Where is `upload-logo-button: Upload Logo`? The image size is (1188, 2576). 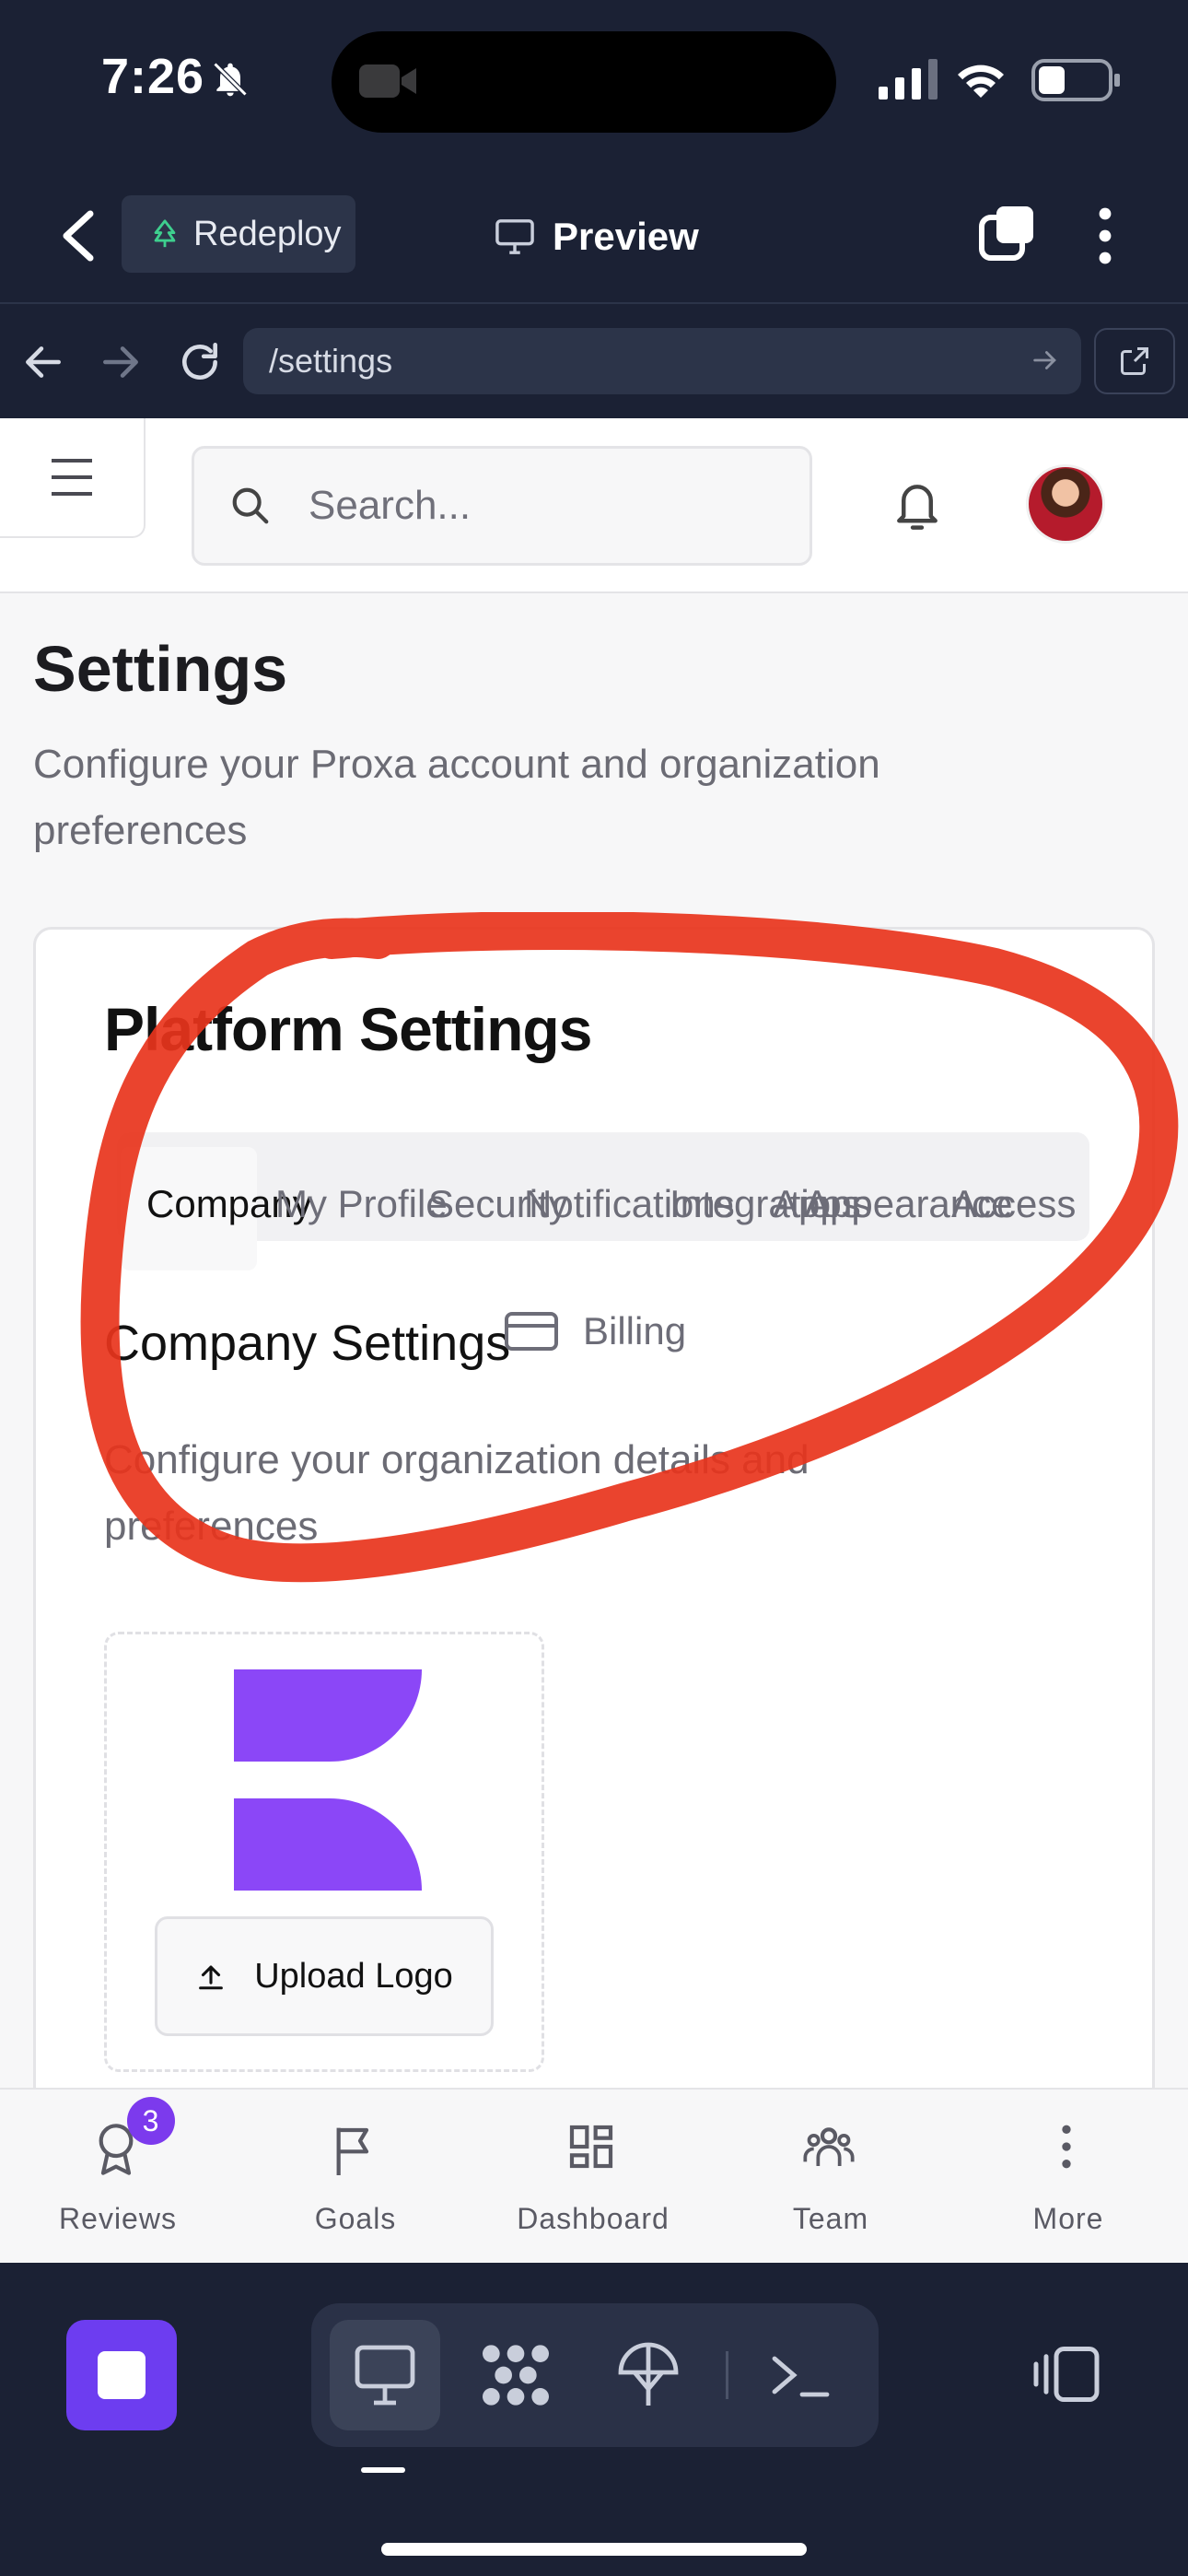
upload-logo-button: Upload Logo is located at coordinates (324, 1976).